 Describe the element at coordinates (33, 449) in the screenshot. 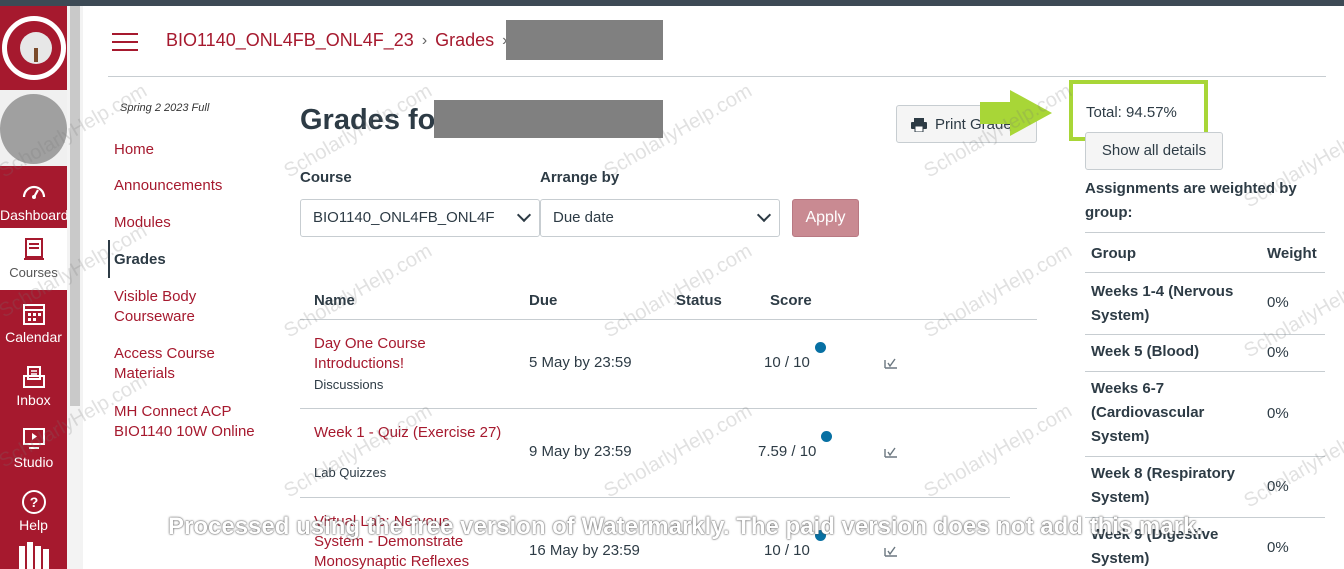

I see `nav-studio: Studio` at that location.